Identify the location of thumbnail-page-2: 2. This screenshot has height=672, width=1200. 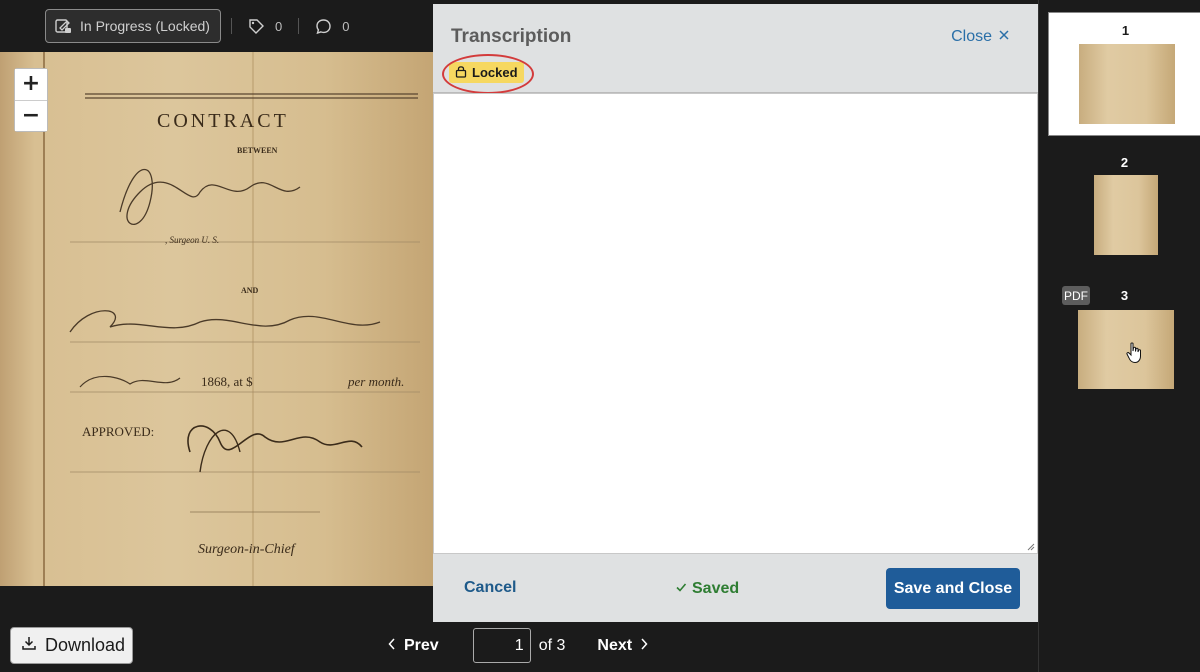
(1124, 205).